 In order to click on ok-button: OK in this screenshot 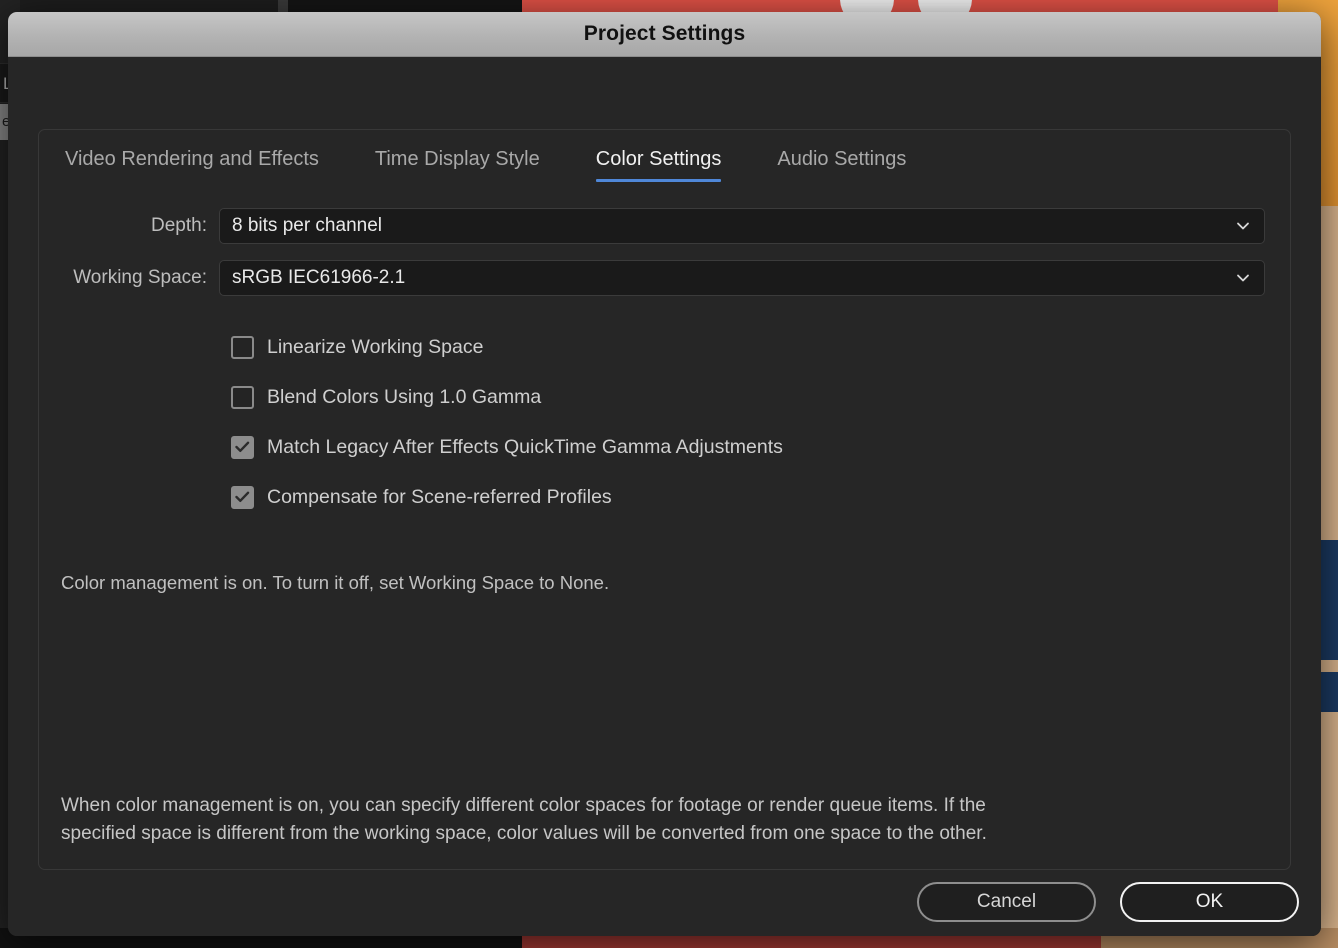, I will do `click(1209, 902)`.